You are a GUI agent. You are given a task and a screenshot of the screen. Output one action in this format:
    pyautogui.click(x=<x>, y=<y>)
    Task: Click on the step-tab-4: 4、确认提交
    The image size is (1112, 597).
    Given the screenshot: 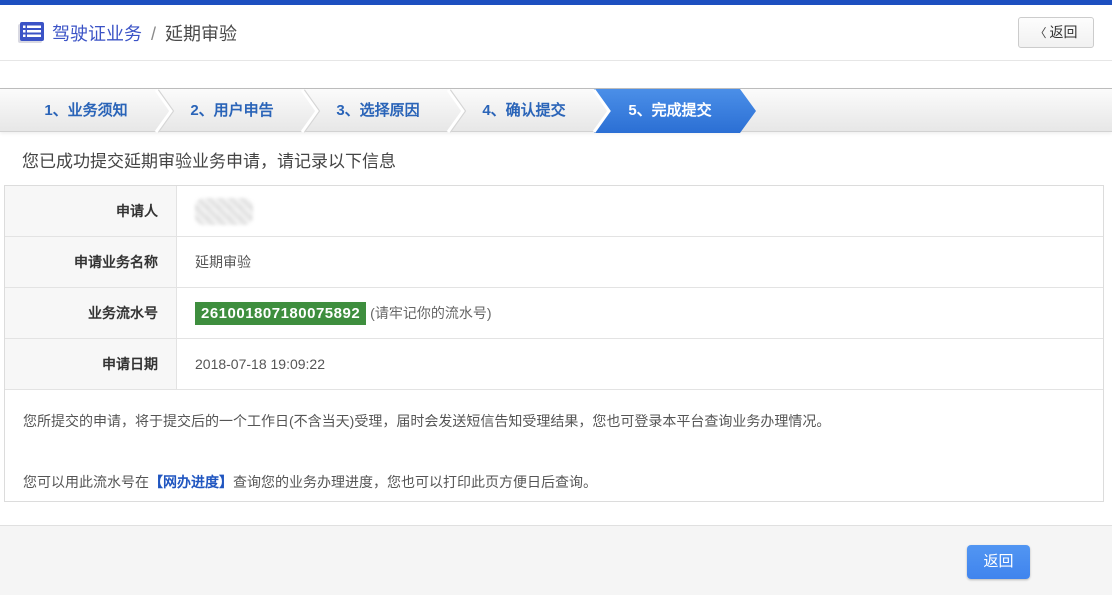 What is the action you would take?
    pyautogui.click(x=529, y=111)
    